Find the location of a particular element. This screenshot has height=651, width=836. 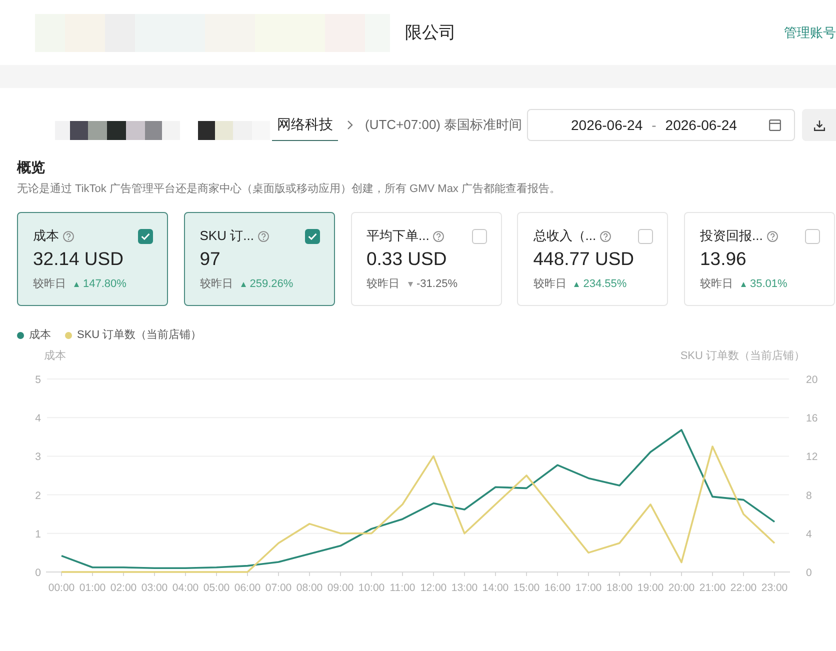

metric-value: 13.96 is located at coordinates (723, 259).